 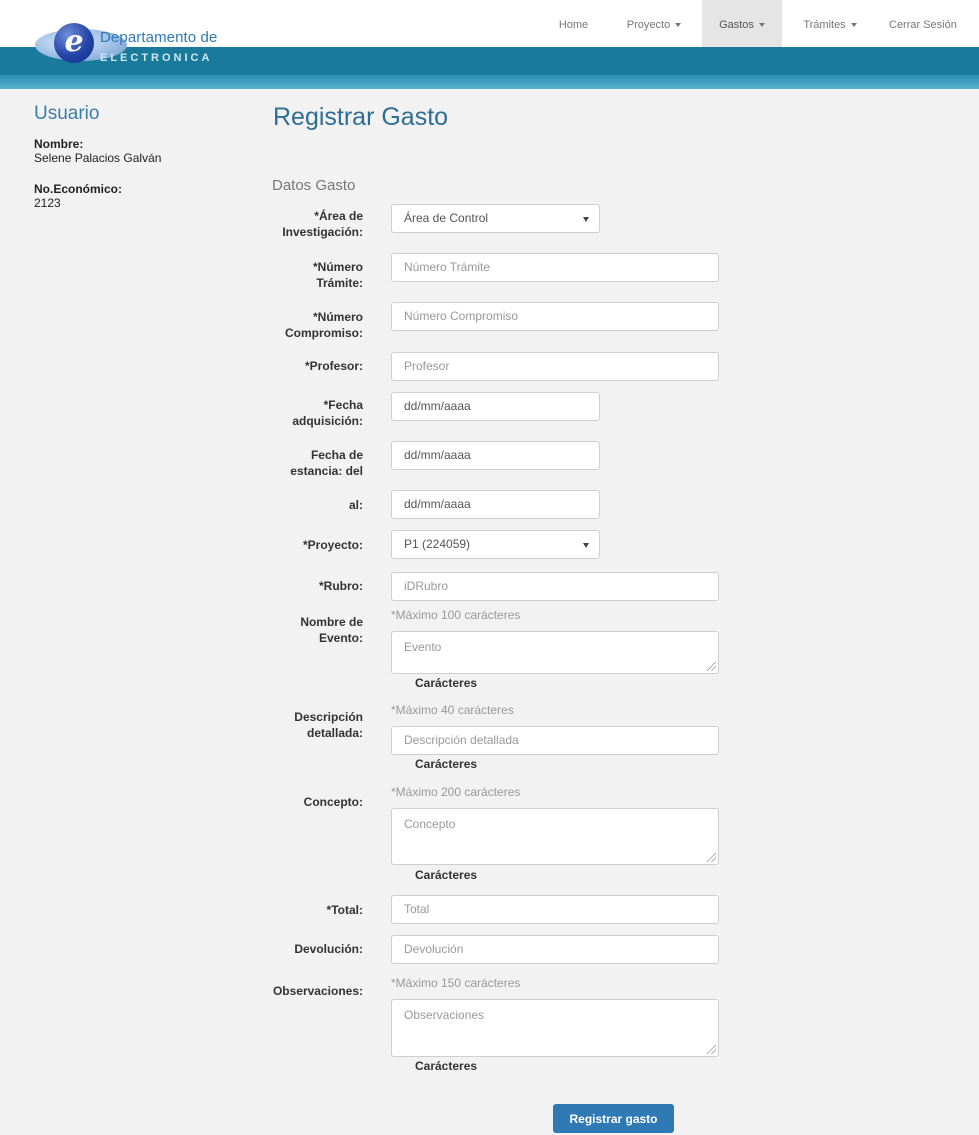 I want to click on nav-gastos: Gastos, so click(x=742, y=23).